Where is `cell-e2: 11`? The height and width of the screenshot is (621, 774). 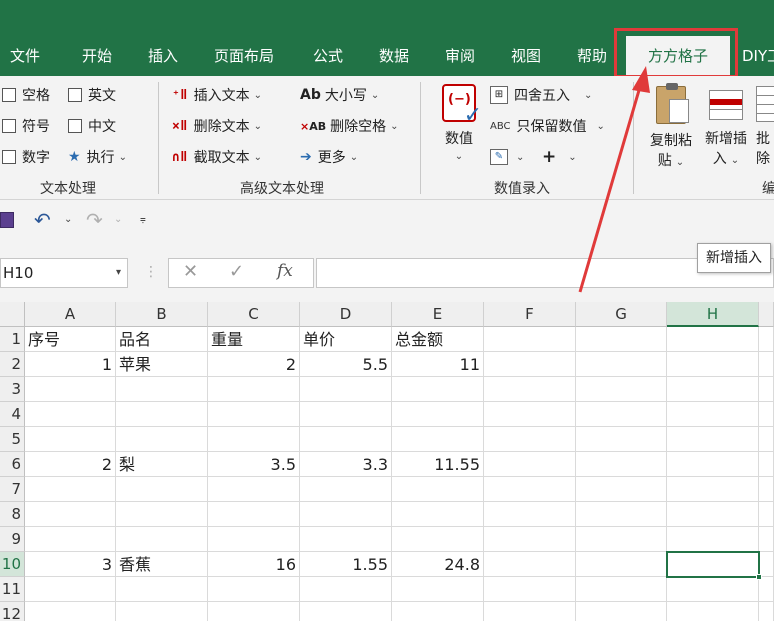
cell-e2: 11 is located at coordinates (438, 364).